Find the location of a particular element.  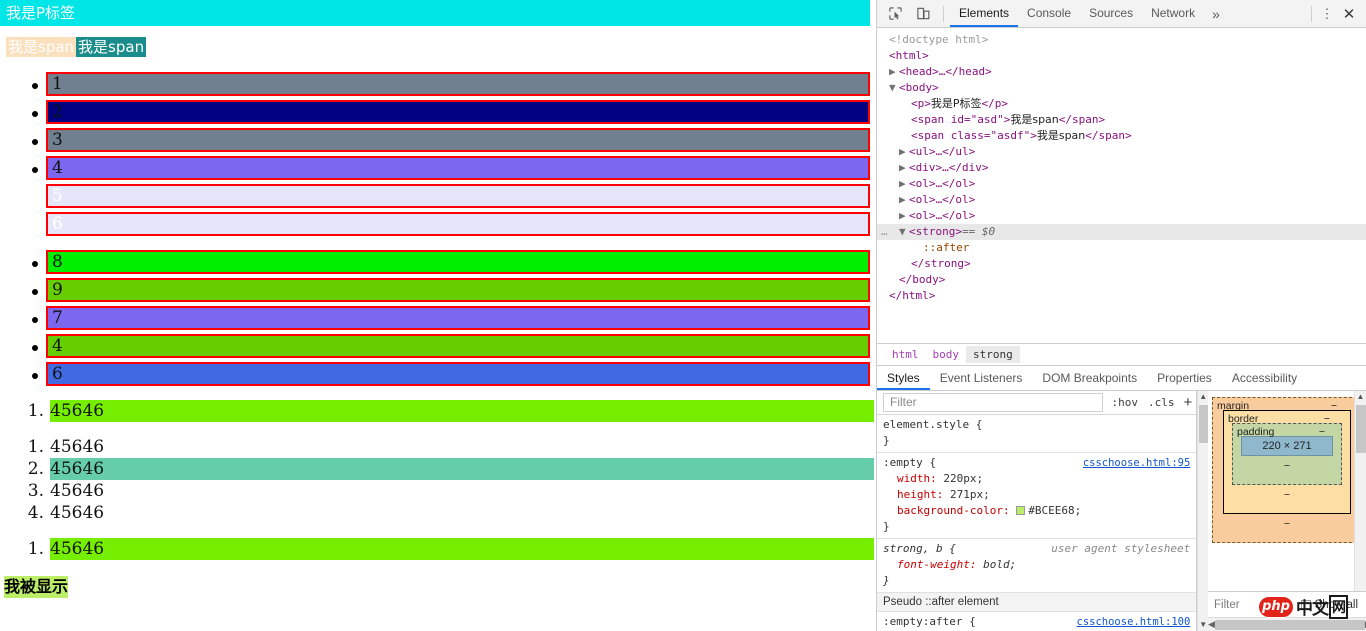

dom-line-head: ▶ <head>…</head> is located at coordinates (1121, 72).